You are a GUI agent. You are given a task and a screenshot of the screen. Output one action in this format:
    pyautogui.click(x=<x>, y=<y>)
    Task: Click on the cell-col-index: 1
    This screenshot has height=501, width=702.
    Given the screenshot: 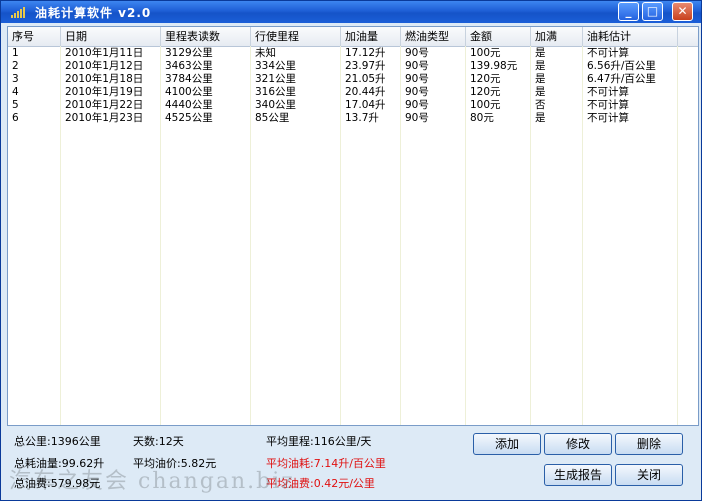 What is the action you would take?
    pyautogui.click(x=15, y=53)
    